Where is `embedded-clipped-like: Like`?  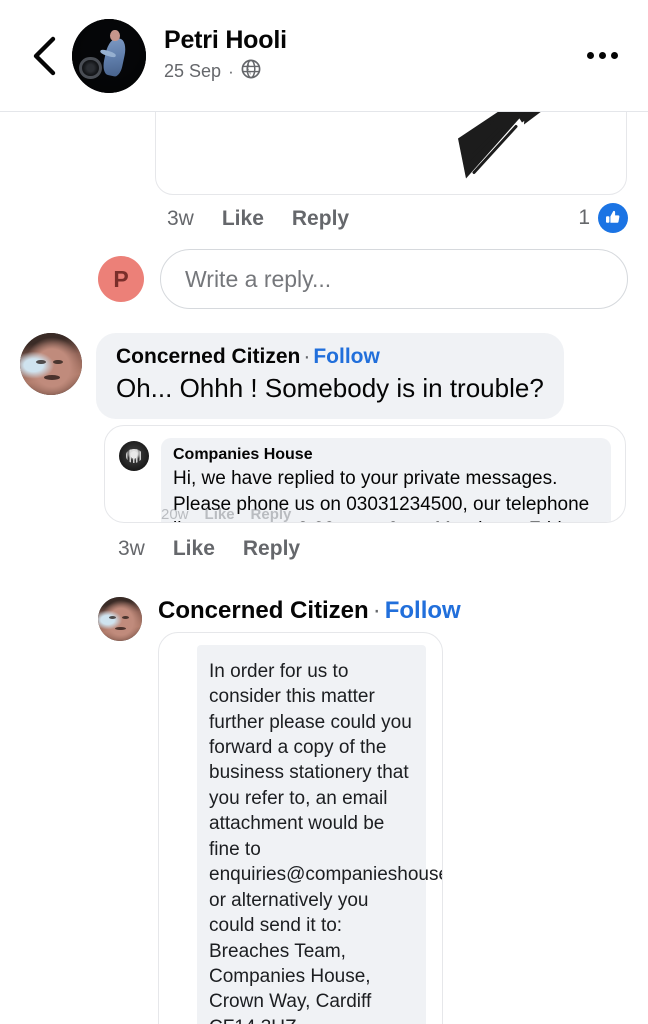
embedded-clipped-like: Like is located at coordinates (219, 514).